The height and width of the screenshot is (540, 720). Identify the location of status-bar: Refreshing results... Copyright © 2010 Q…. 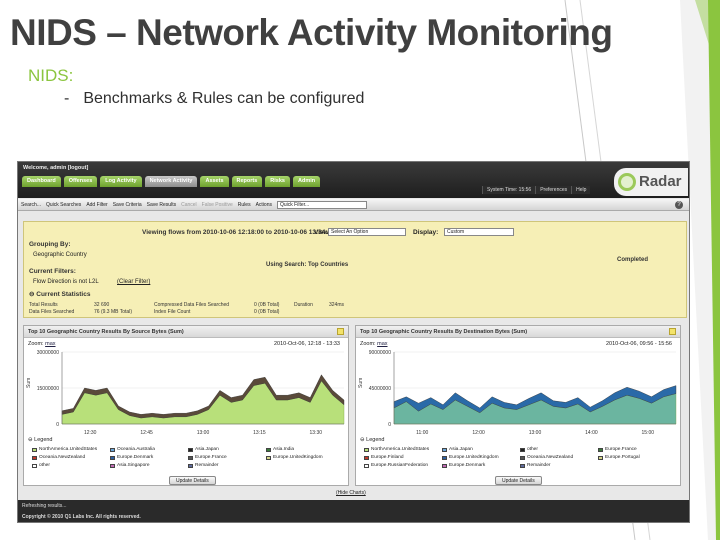
(353, 511).